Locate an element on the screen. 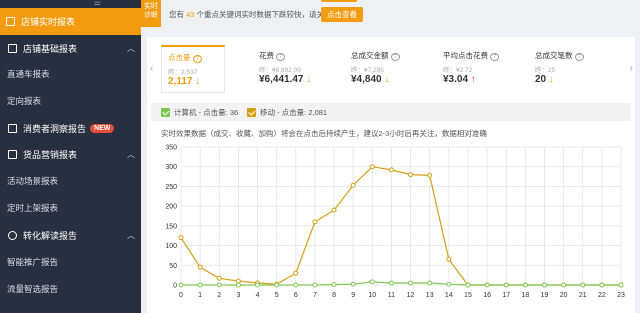  kpi-avg-cpc: 平均点击花费 ? 昨：¥2.72 ¥3.04 ↑ is located at coordinates (469, 69).